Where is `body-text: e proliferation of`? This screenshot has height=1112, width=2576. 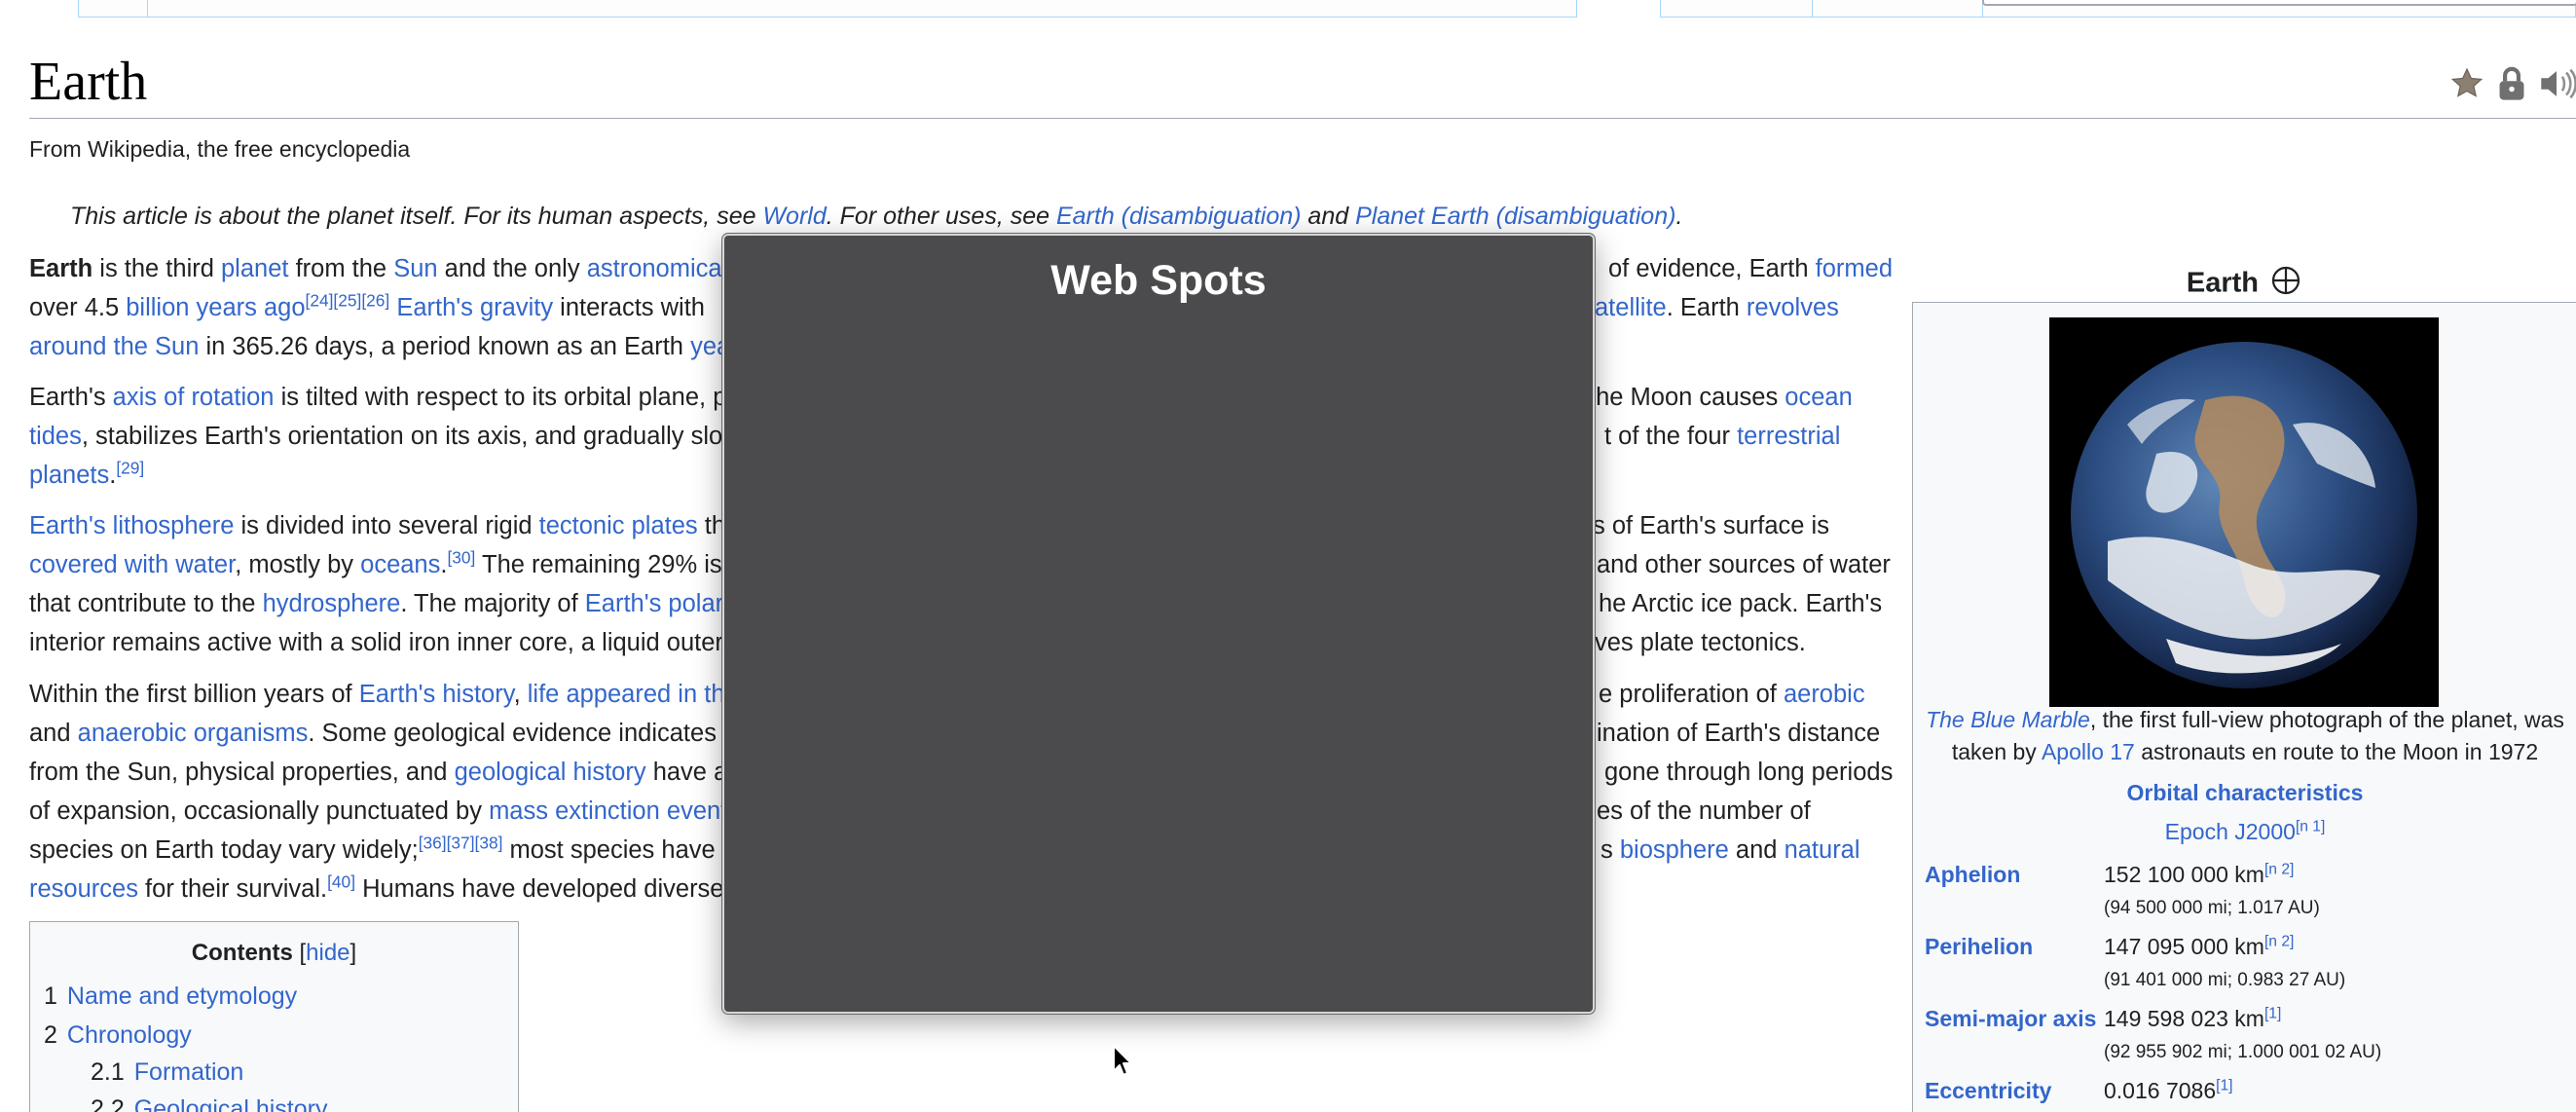 body-text: e proliferation of is located at coordinates (1691, 695).